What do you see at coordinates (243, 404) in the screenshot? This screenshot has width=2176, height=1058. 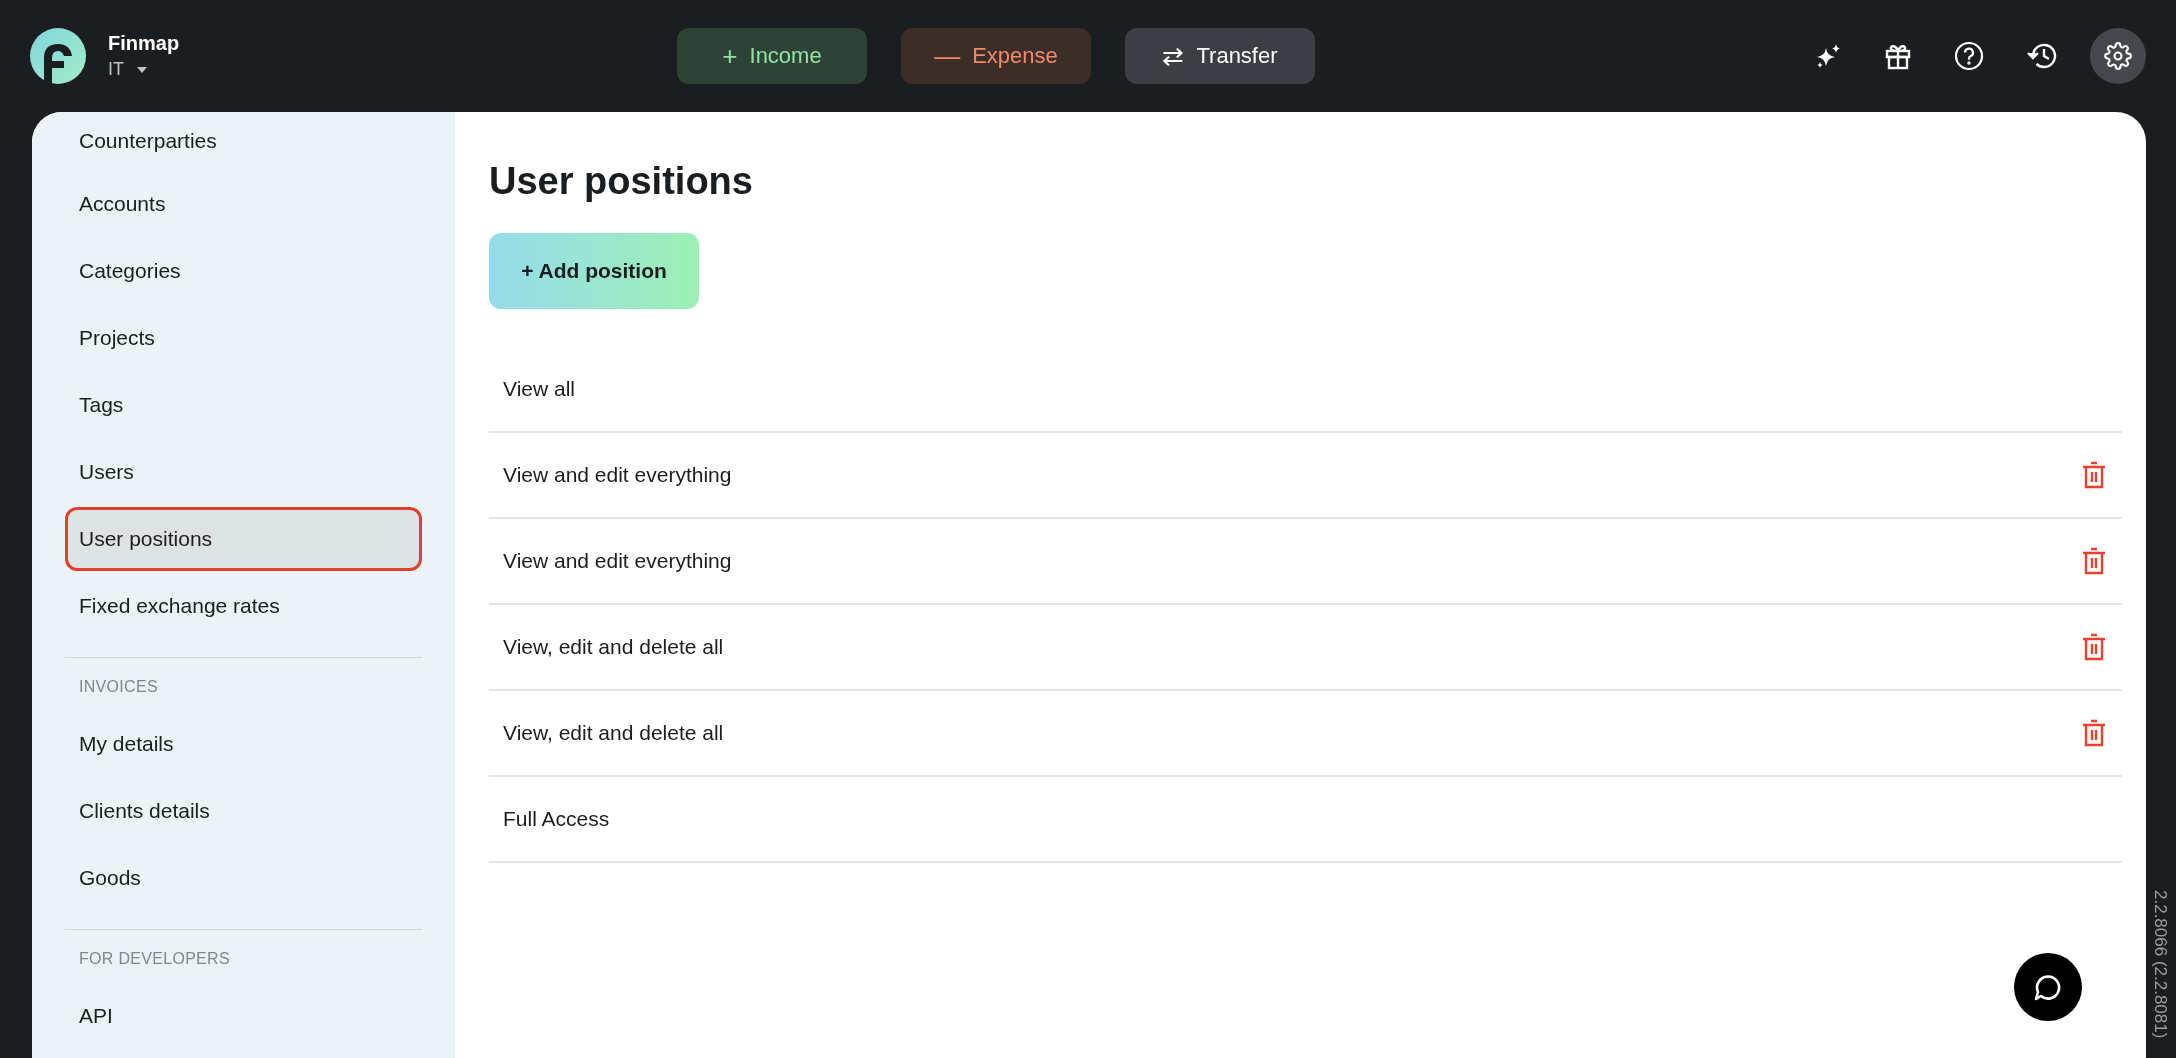 I see `sidebar-item: Tags` at bounding box center [243, 404].